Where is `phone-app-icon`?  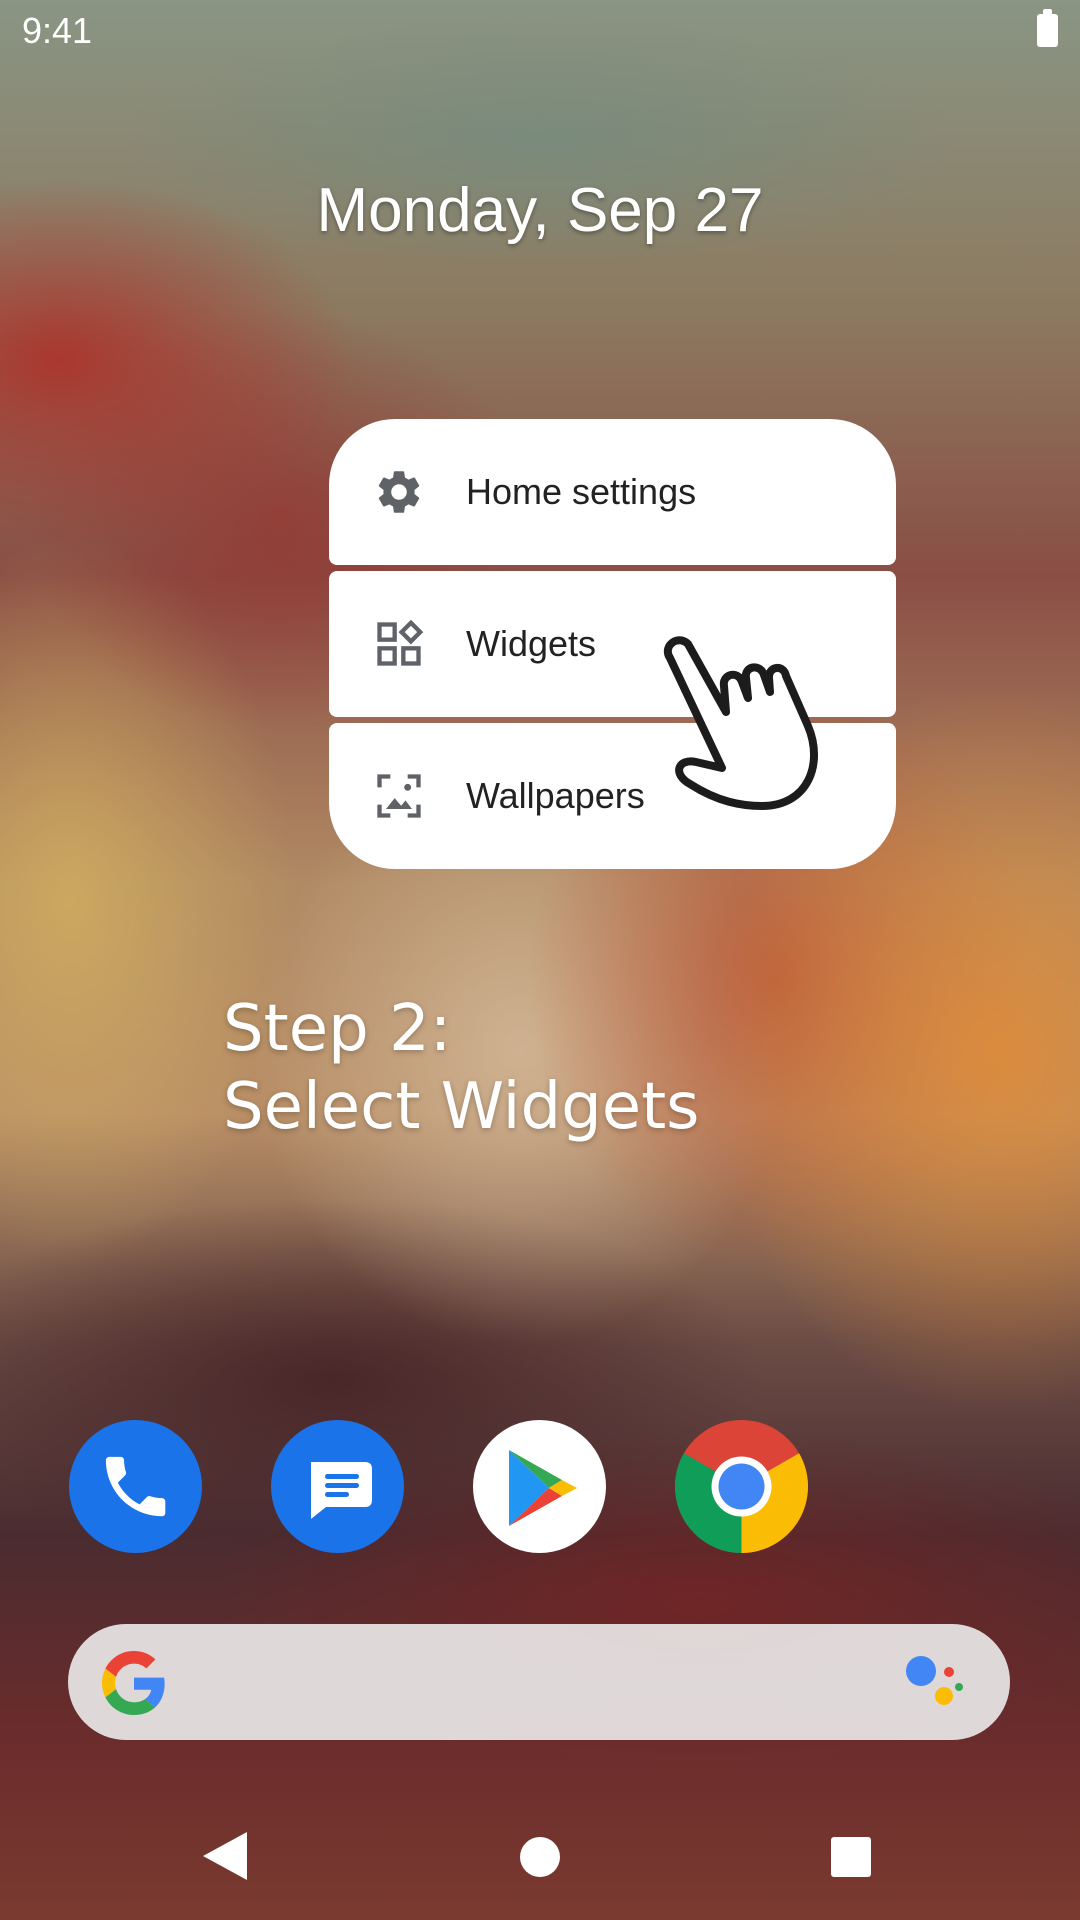
phone-app-icon is located at coordinates (135, 1486).